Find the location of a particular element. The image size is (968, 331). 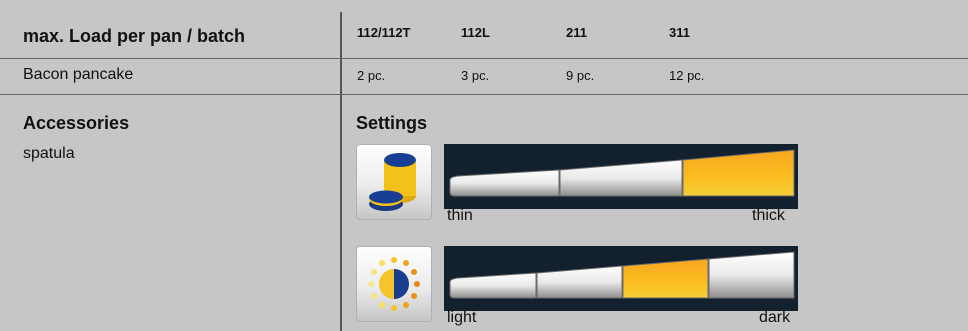

load-value: 3 pc. is located at coordinates (475, 75).